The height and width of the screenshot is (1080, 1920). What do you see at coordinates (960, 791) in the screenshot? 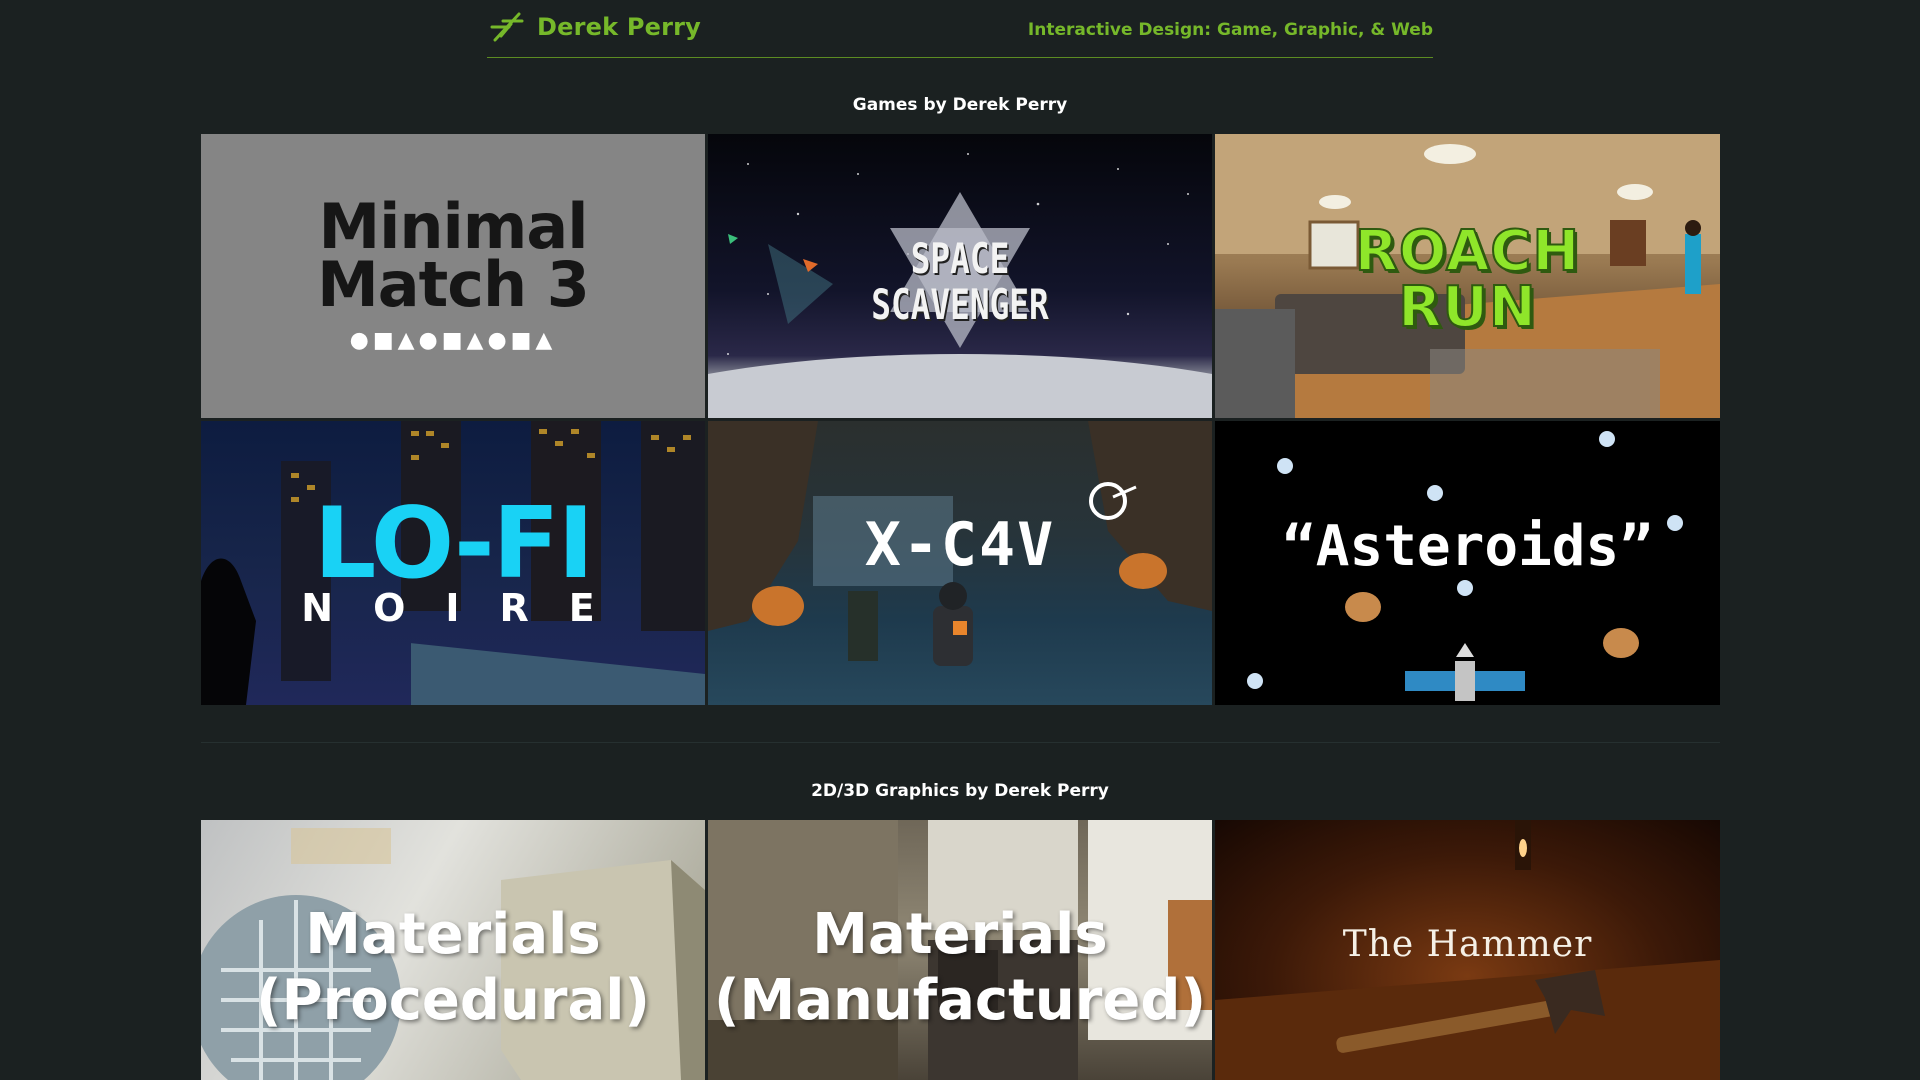
I see `graphics-section-heading: 2D/3D Graphics by Derek Perry` at bounding box center [960, 791].